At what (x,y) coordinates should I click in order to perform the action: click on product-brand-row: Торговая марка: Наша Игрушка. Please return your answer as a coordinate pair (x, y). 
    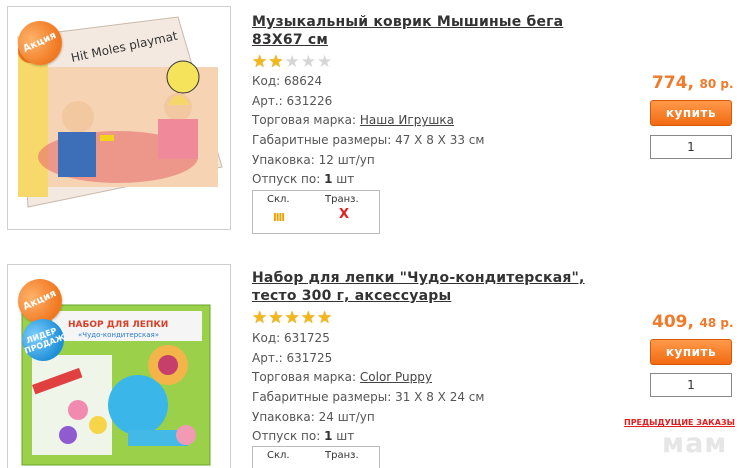
    Looking at the image, I should click on (368, 121).